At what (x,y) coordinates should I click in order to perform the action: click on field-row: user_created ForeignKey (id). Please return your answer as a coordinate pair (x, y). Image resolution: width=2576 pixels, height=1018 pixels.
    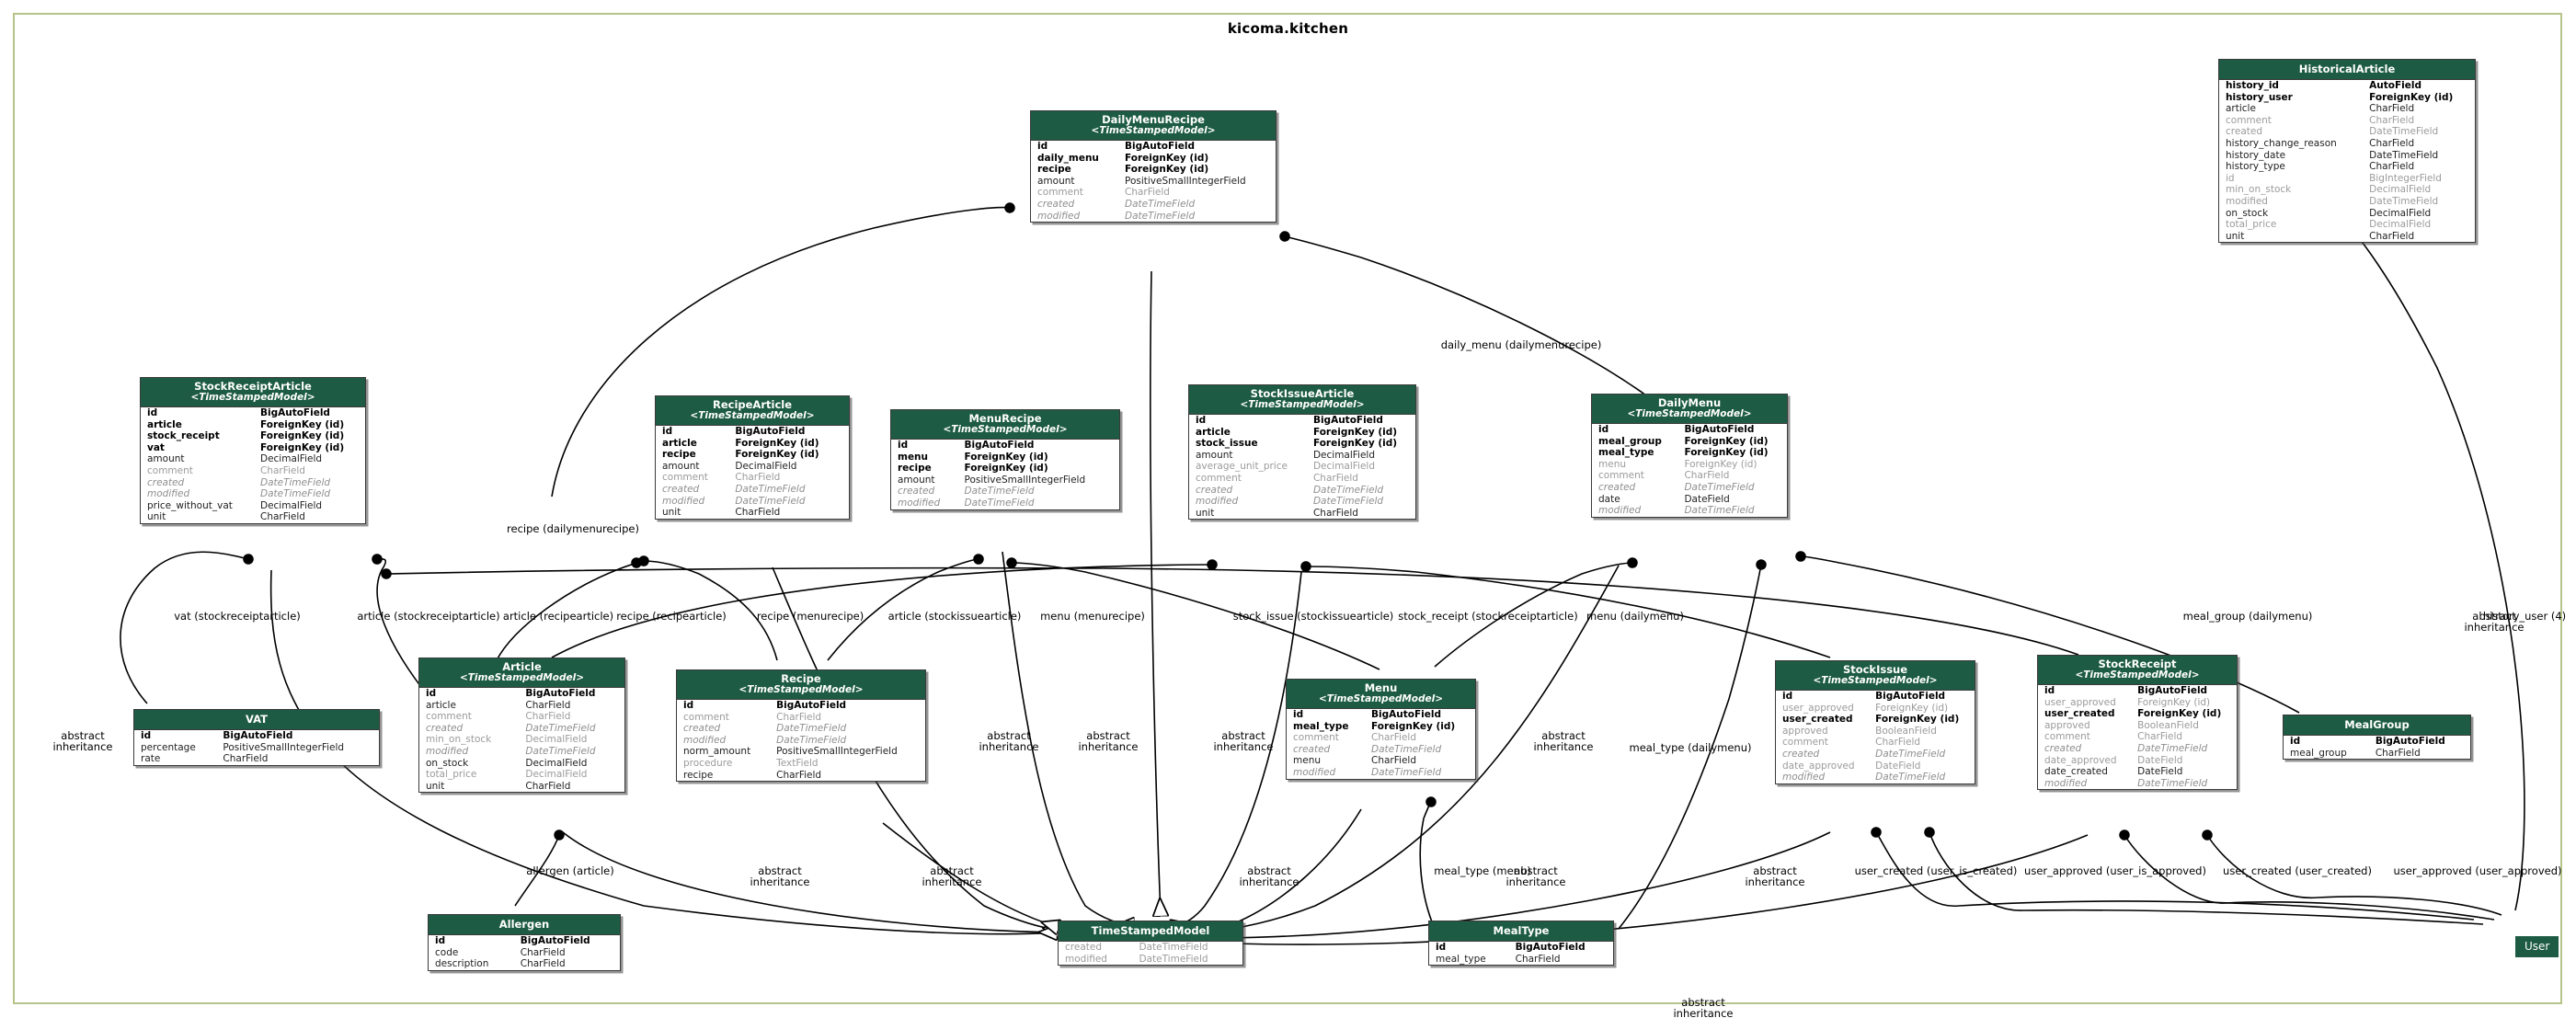
    Looking at the image, I should click on (1876, 720).